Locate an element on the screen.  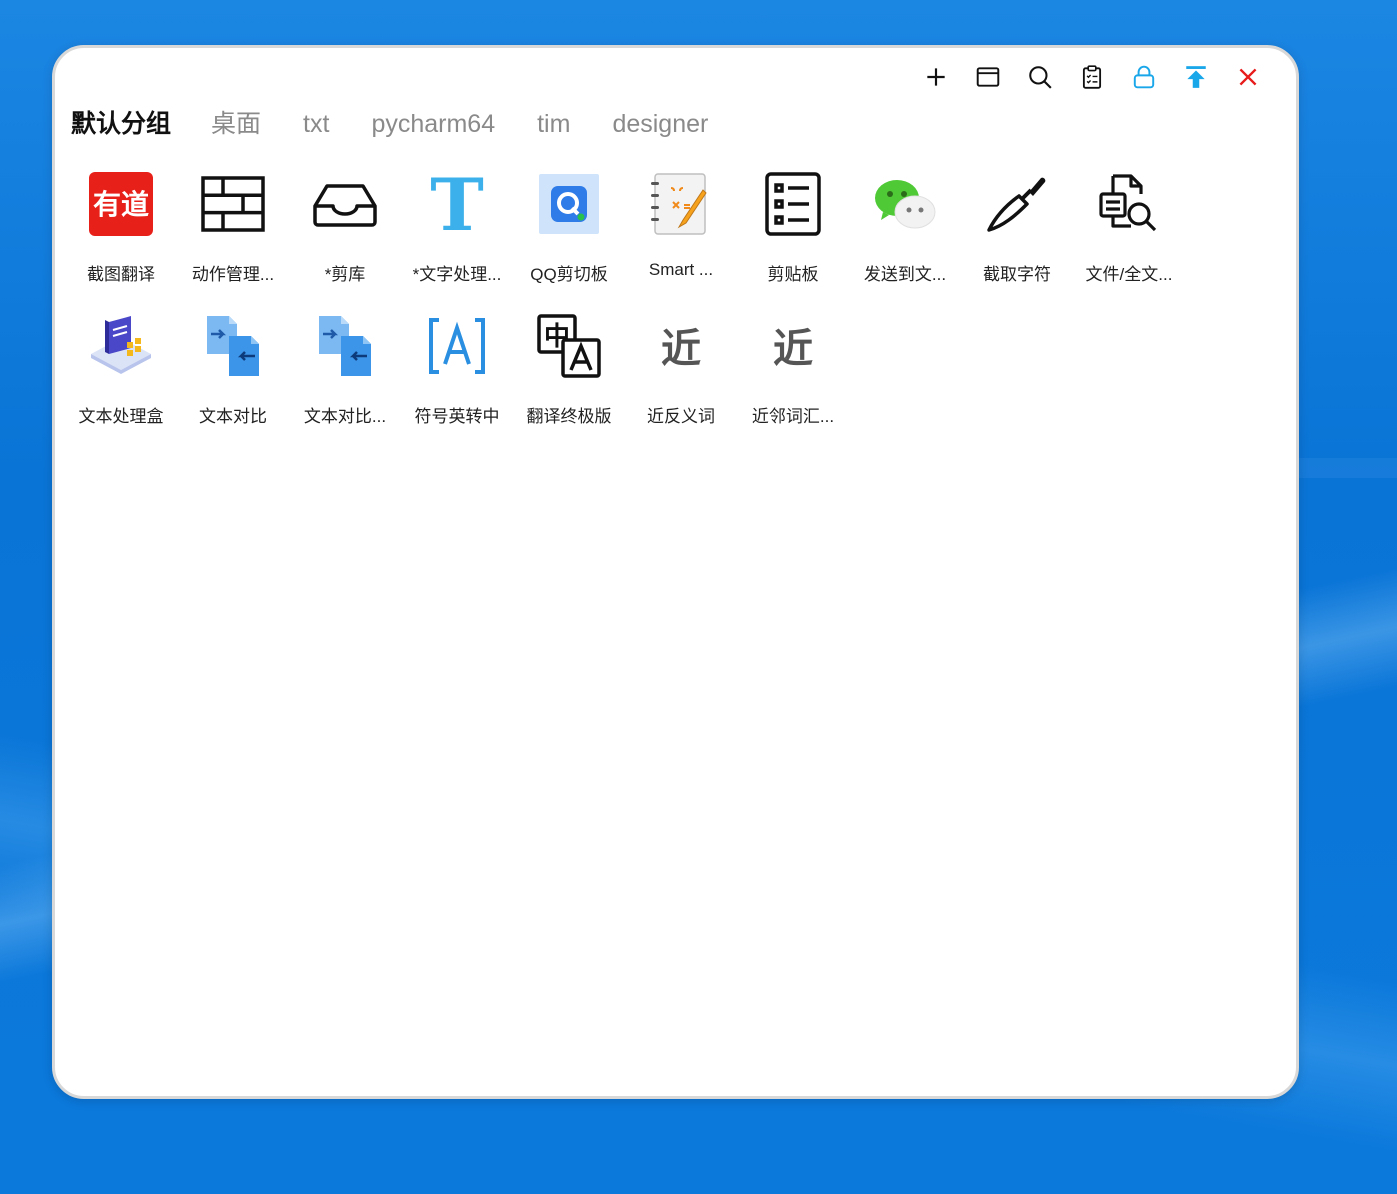
letter-t-icon: T is located at coordinates (457, 204).